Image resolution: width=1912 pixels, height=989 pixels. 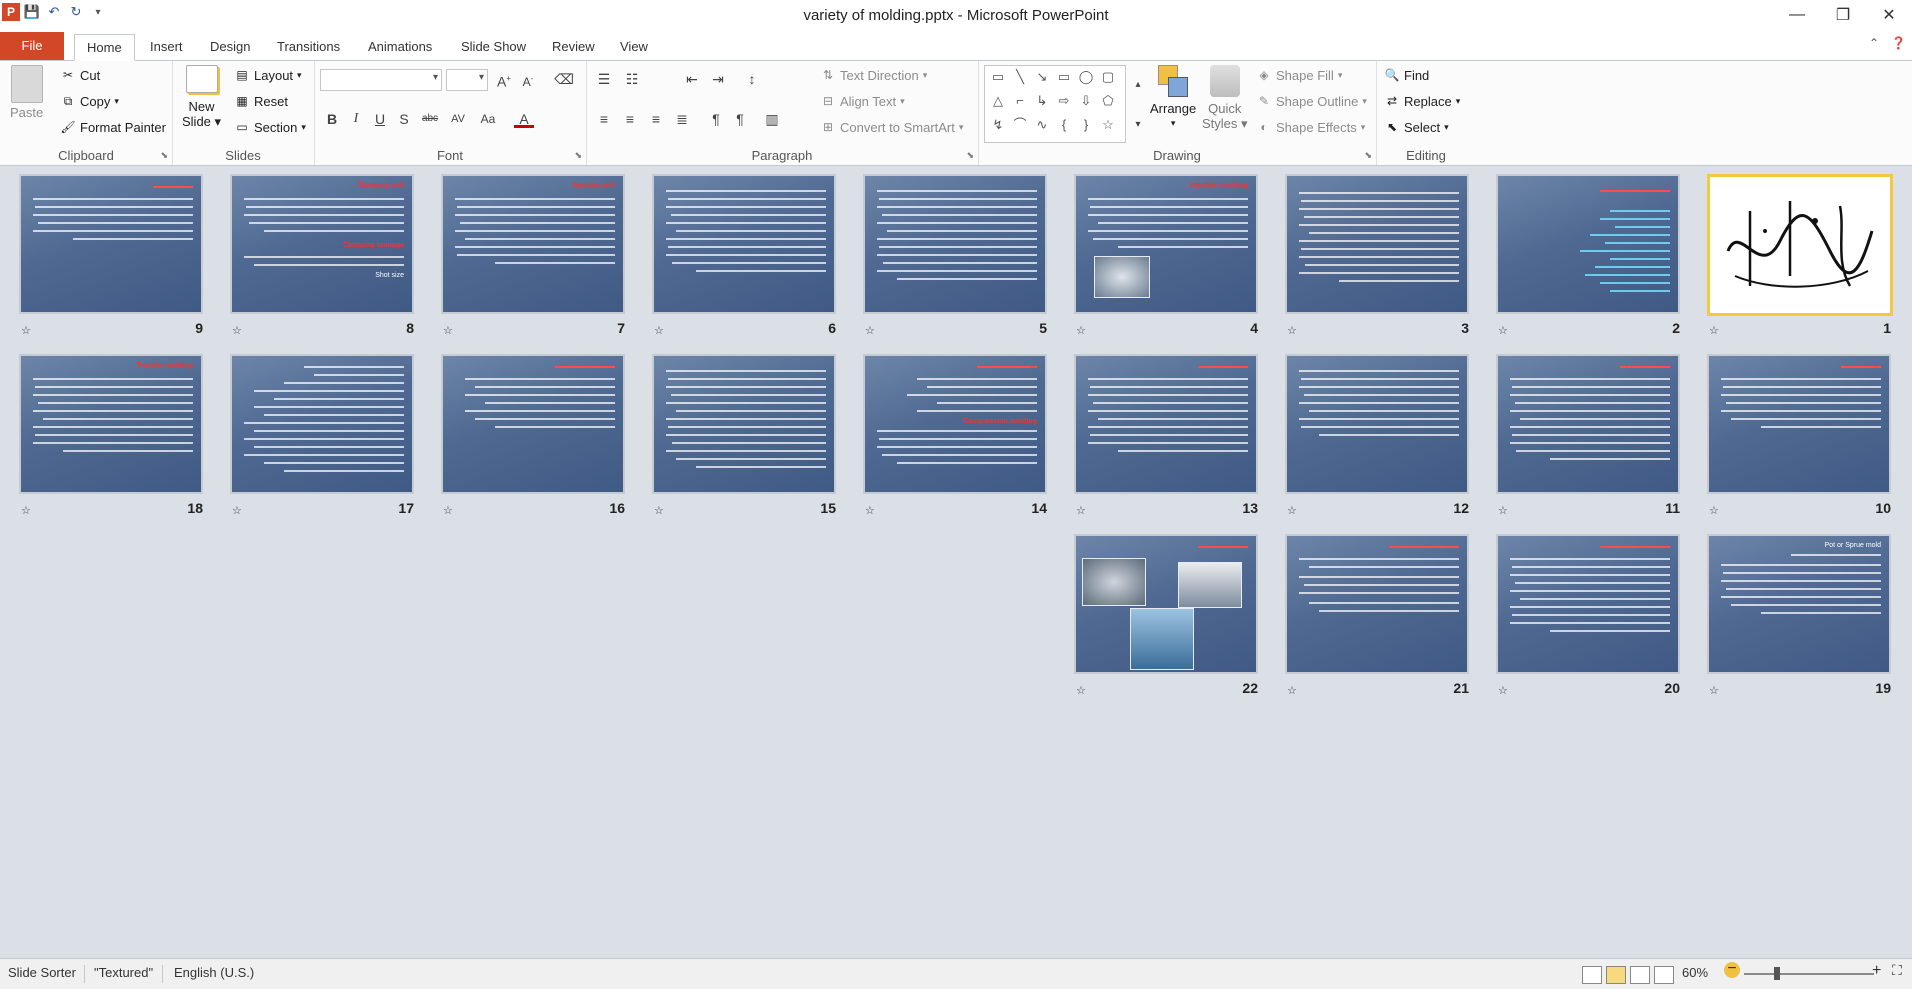 I want to click on reset-button: ▦ Reset, so click(x=261, y=101).